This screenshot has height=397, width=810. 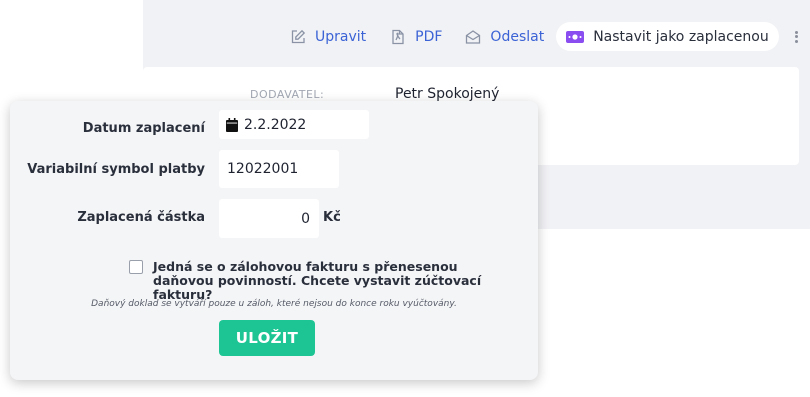 I want to click on advance-invoice-checkbox, so click(x=136, y=267).